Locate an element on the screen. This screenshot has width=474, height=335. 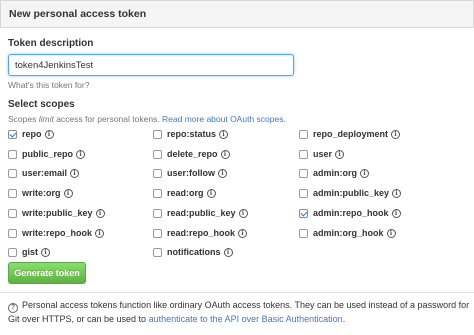
scope-label: repo is located at coordinates (32, 134).